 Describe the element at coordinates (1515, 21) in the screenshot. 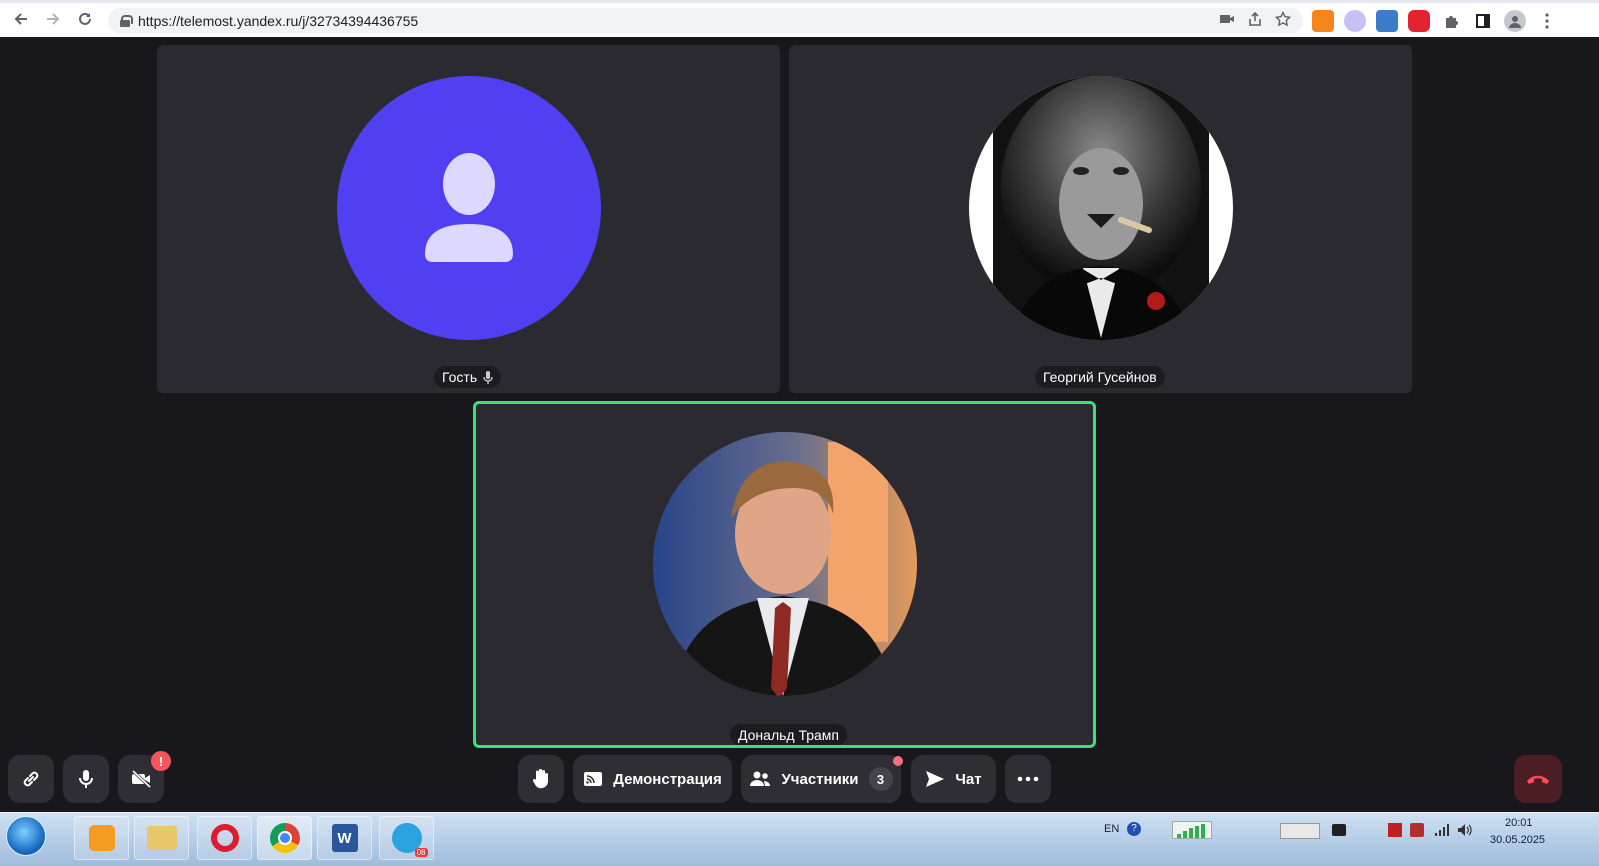

I see `profile-icon` at that location.